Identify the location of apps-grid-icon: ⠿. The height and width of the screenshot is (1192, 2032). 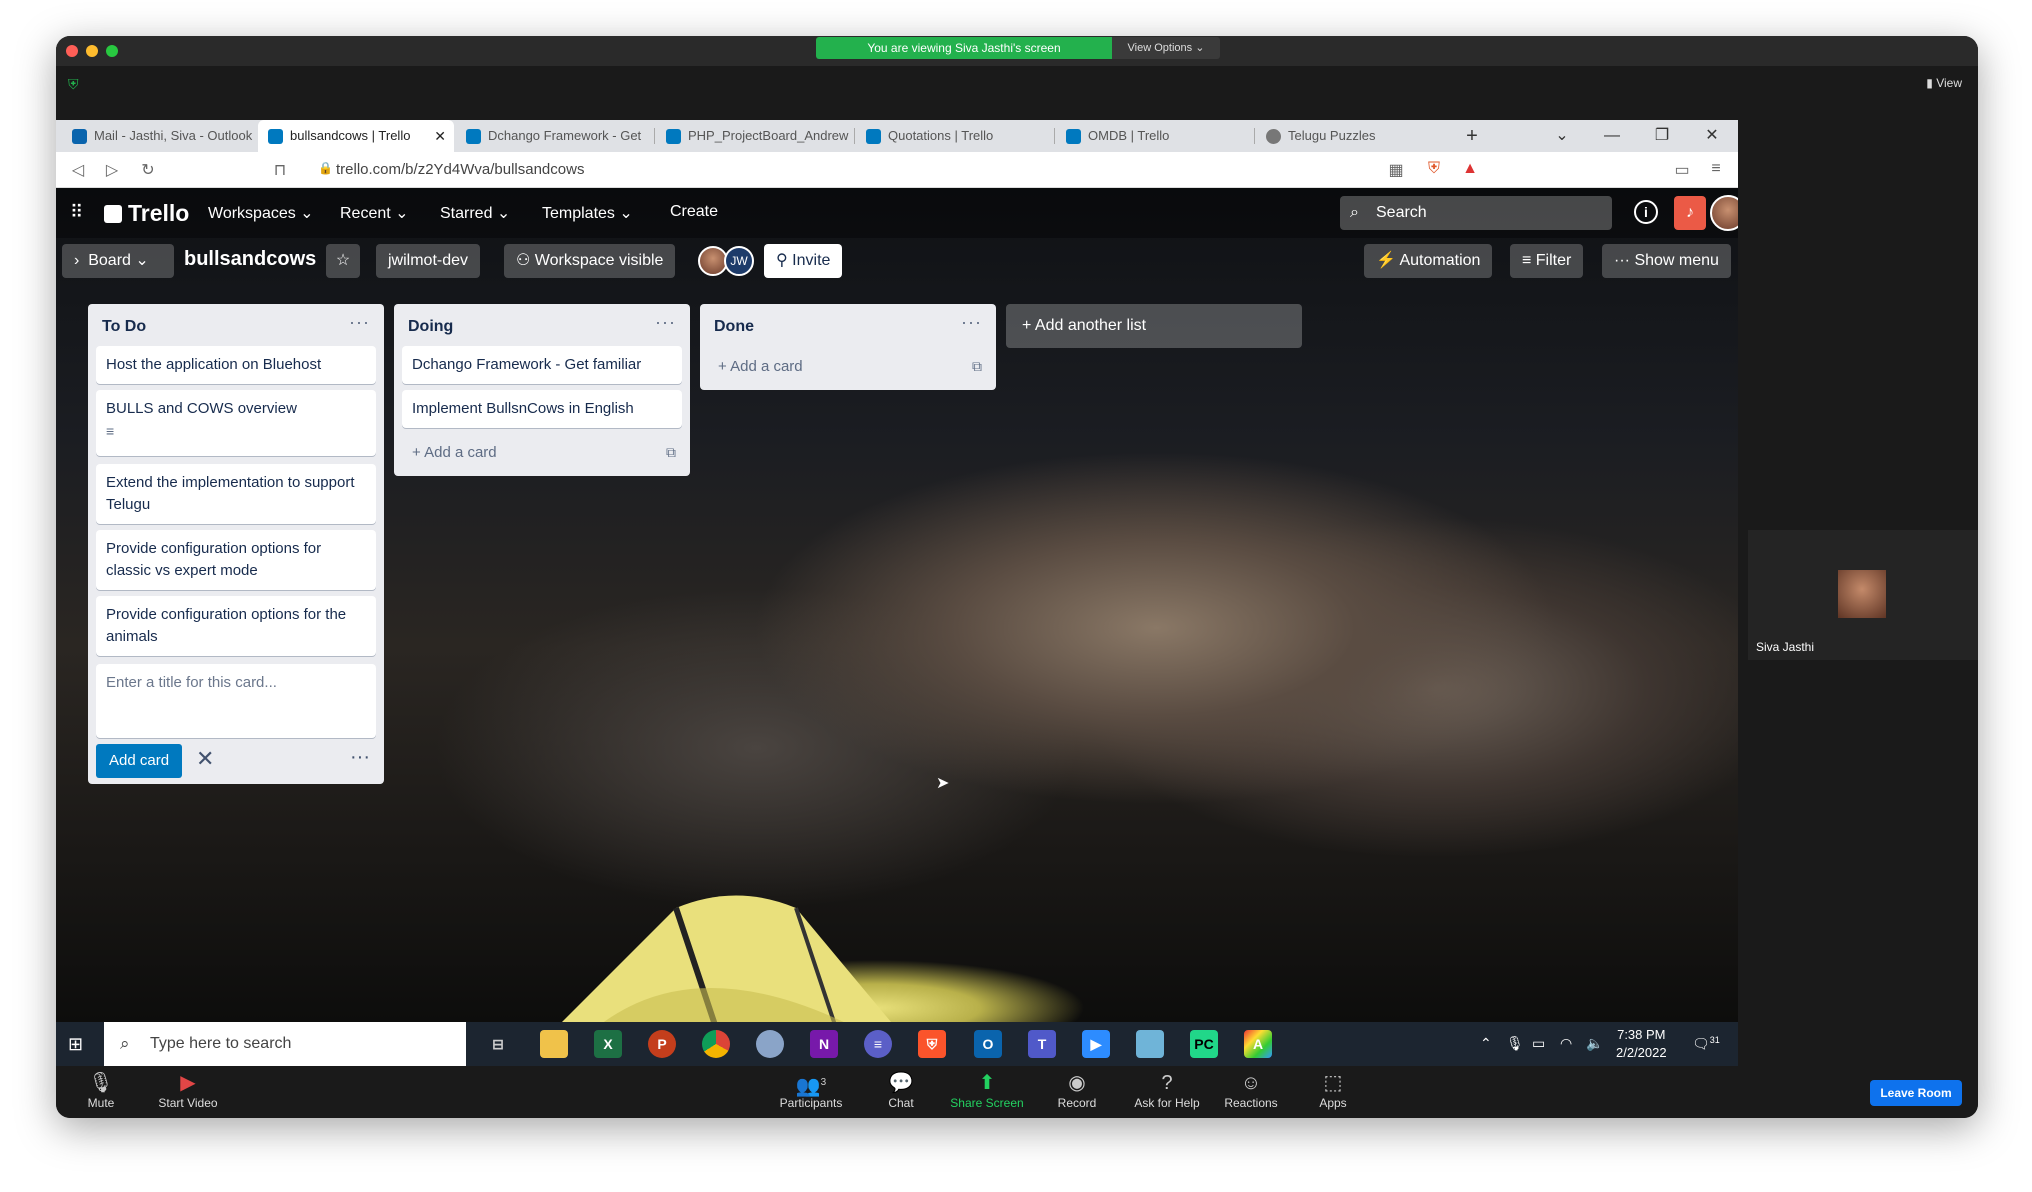
(76, 212).